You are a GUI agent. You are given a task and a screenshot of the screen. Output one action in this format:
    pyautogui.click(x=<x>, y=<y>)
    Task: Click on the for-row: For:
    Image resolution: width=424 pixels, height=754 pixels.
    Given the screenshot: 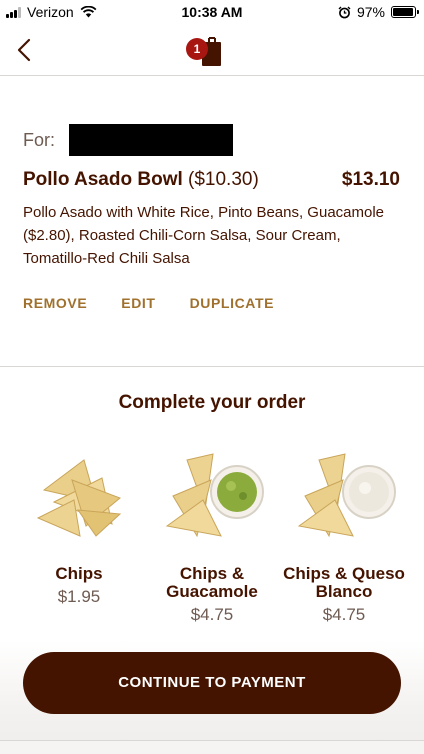 What is the action you would take?
    pyautogui.click(x=128, y=140)
    